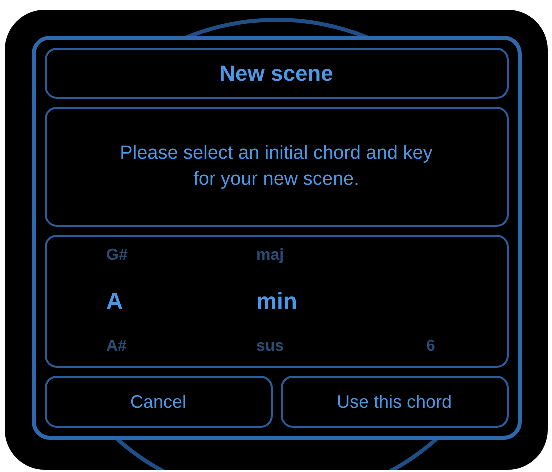 This screenshot has width=552, height=472. Describe the element at coordinates (341, 301) in the screenshot. I see `picker-item: min` at that location.